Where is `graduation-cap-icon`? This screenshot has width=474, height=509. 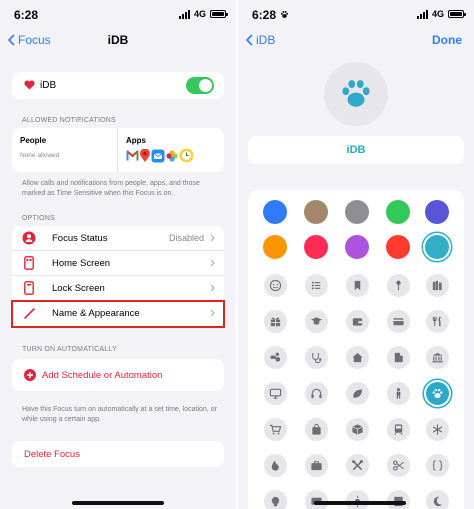
graduation-cap-icon is located at coordinates (316, 321).